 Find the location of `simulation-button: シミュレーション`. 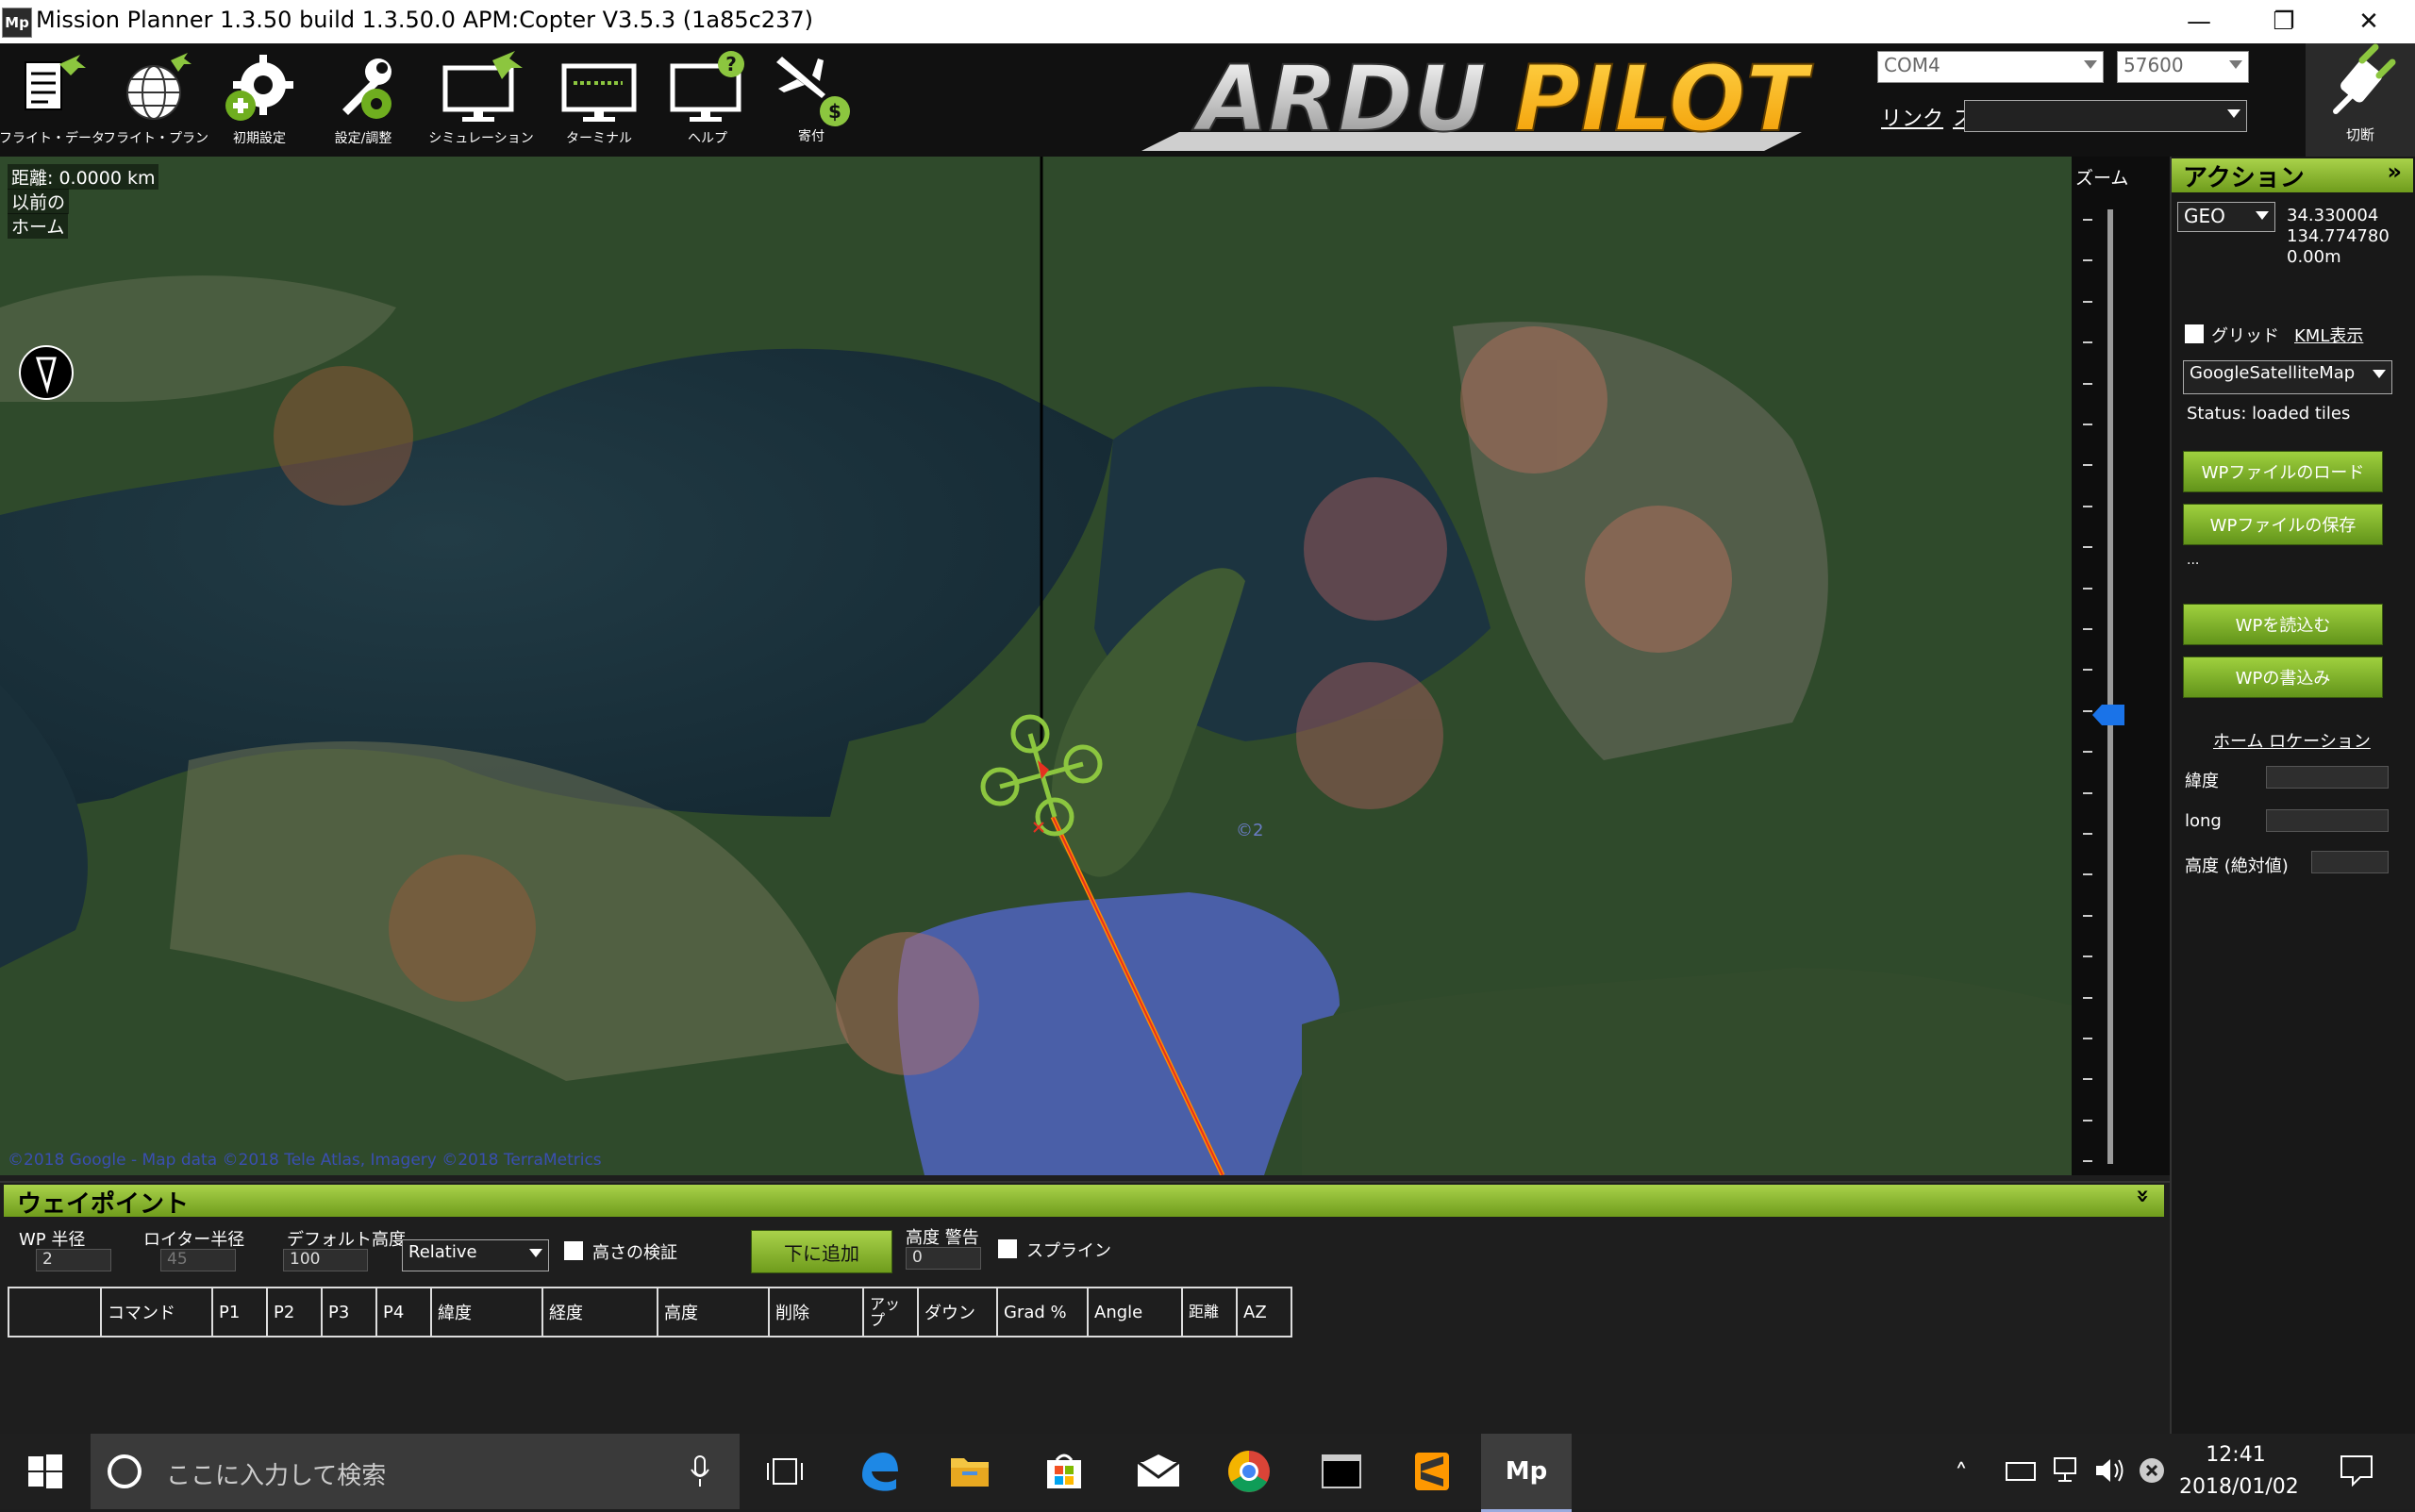

simulation-button: シミュレーション is located at coordinates (481, 99).